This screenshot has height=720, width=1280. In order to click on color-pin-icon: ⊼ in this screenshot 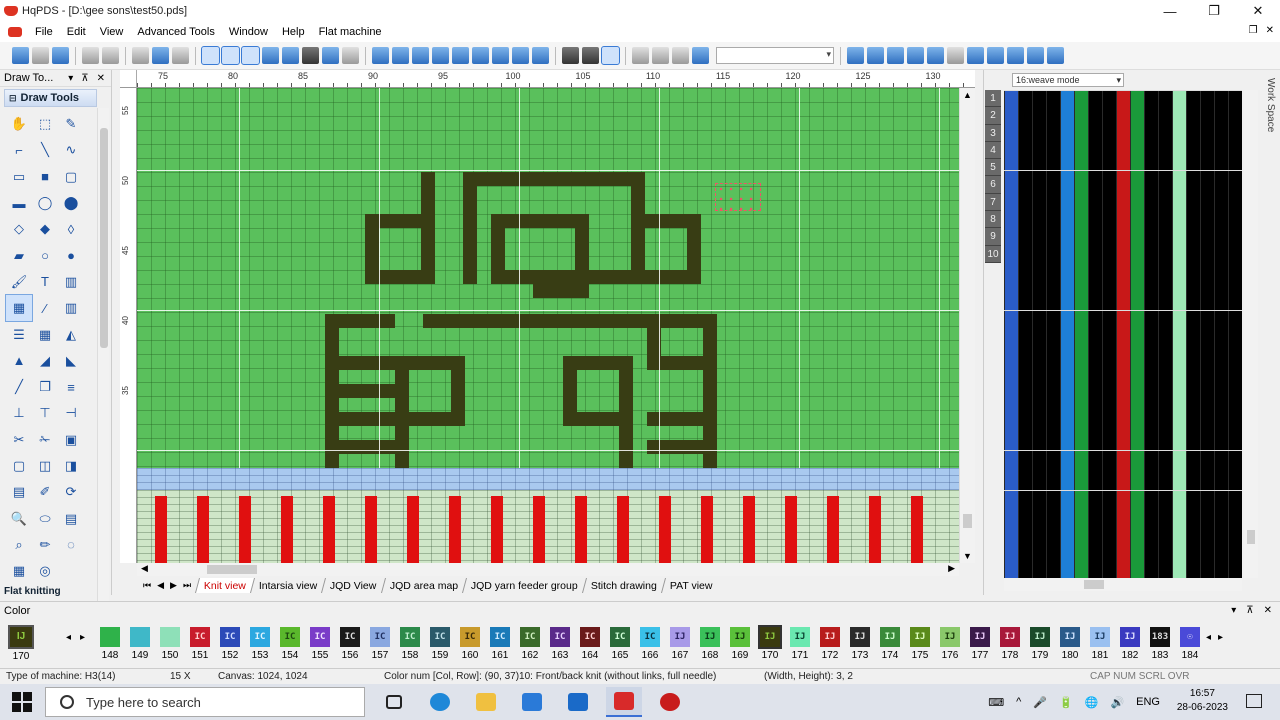, I will do `click(1249, 610)`.